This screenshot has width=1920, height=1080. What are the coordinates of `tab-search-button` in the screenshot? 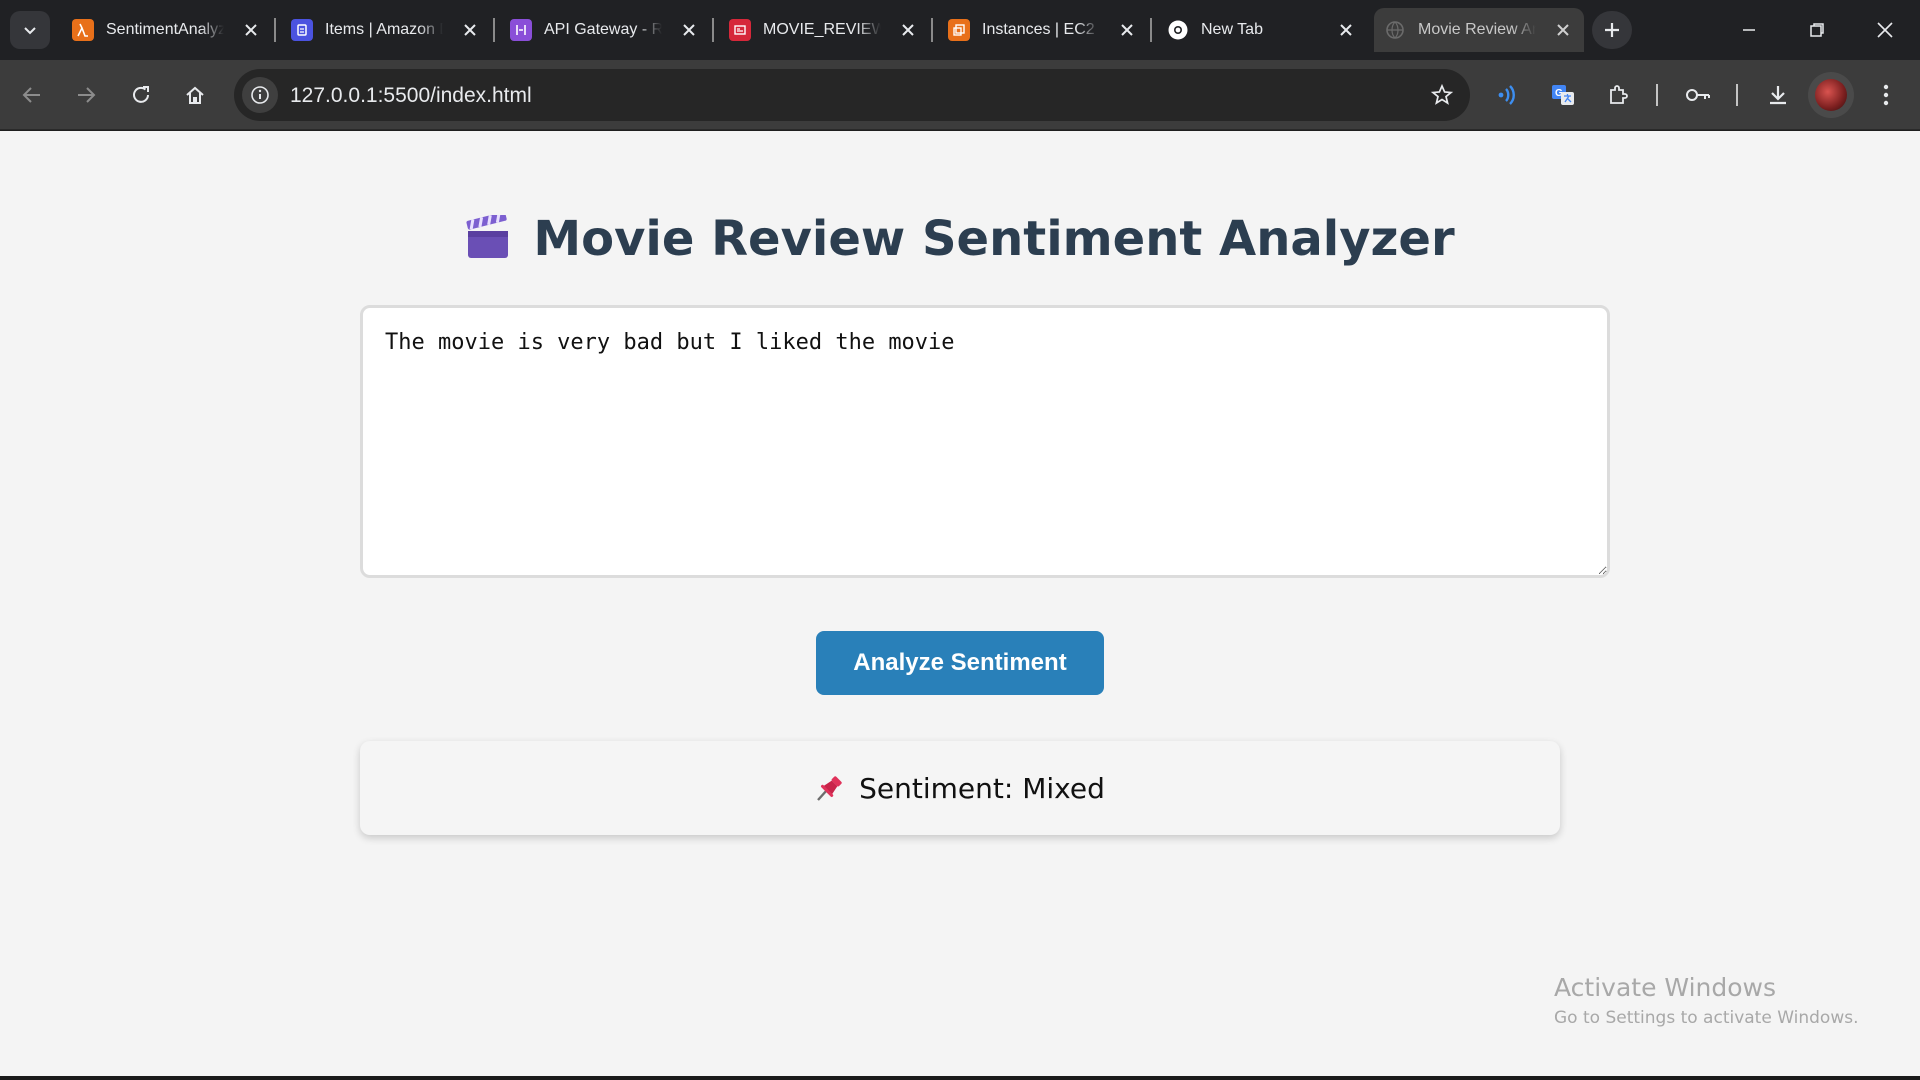 It's located at (30, 30).